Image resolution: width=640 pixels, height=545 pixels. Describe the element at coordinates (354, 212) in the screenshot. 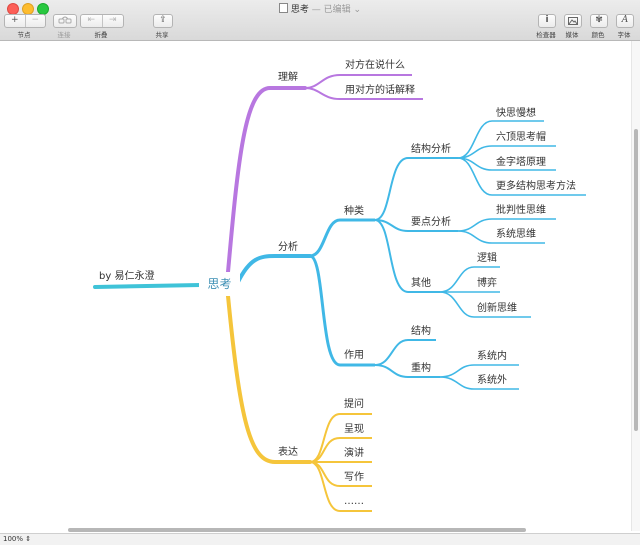

I see `types-node: 种类` at that location.